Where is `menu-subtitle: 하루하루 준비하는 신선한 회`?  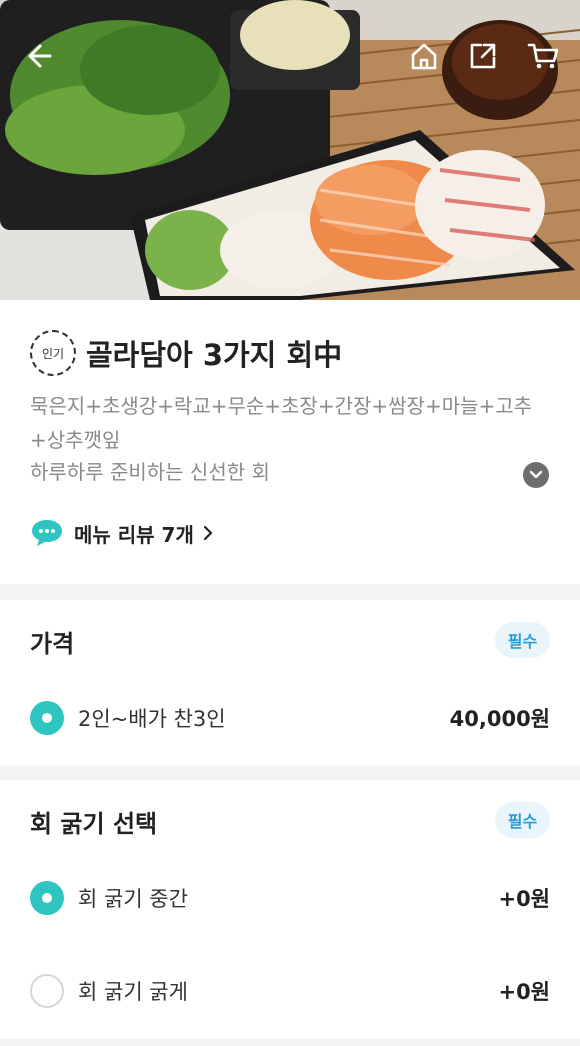
menu-subtitle: 하루하루 준비하는 신선한 회 is located at coordinates (150, 472).